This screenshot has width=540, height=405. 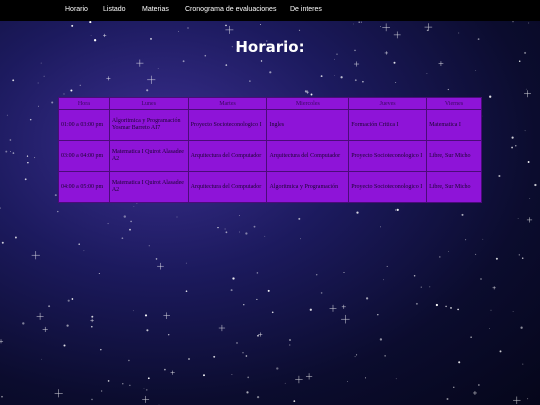 I want to click on table-cell: 03:00 a 04:00 pm, so click(x=84, y=156).